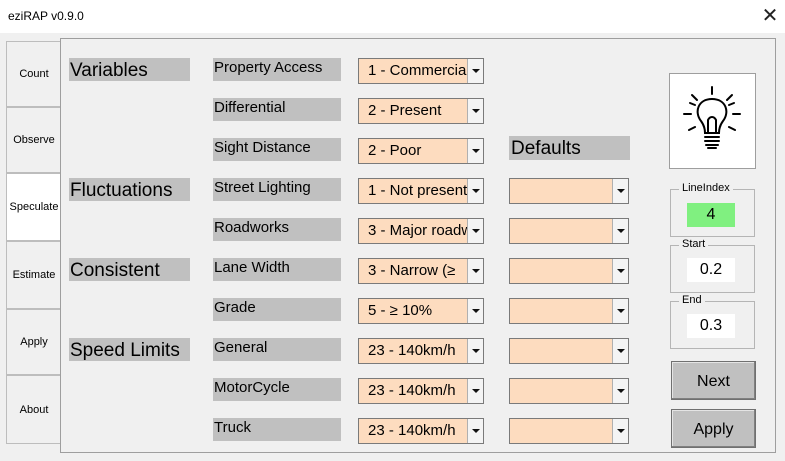 This screenshot has width=785, height=461. I want to click on combo-property-access: 1 - Commercial, so click(421, 71).